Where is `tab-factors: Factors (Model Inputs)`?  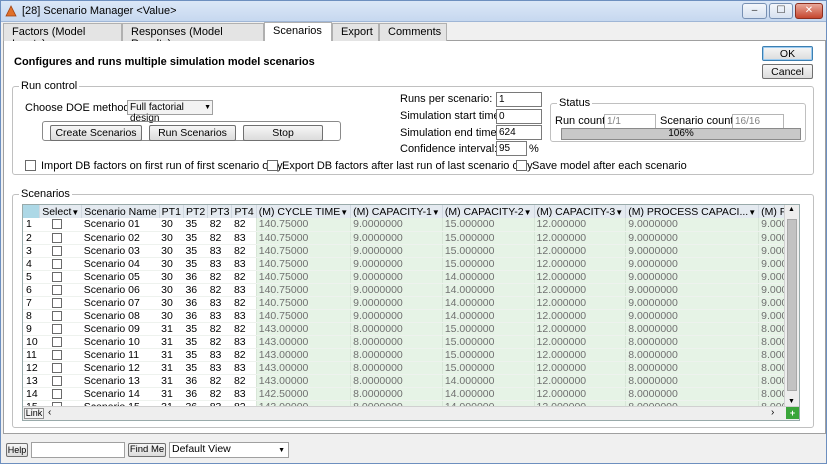
tab-factors: Factors (Model Inputs) is located at coordinates (62, 36).